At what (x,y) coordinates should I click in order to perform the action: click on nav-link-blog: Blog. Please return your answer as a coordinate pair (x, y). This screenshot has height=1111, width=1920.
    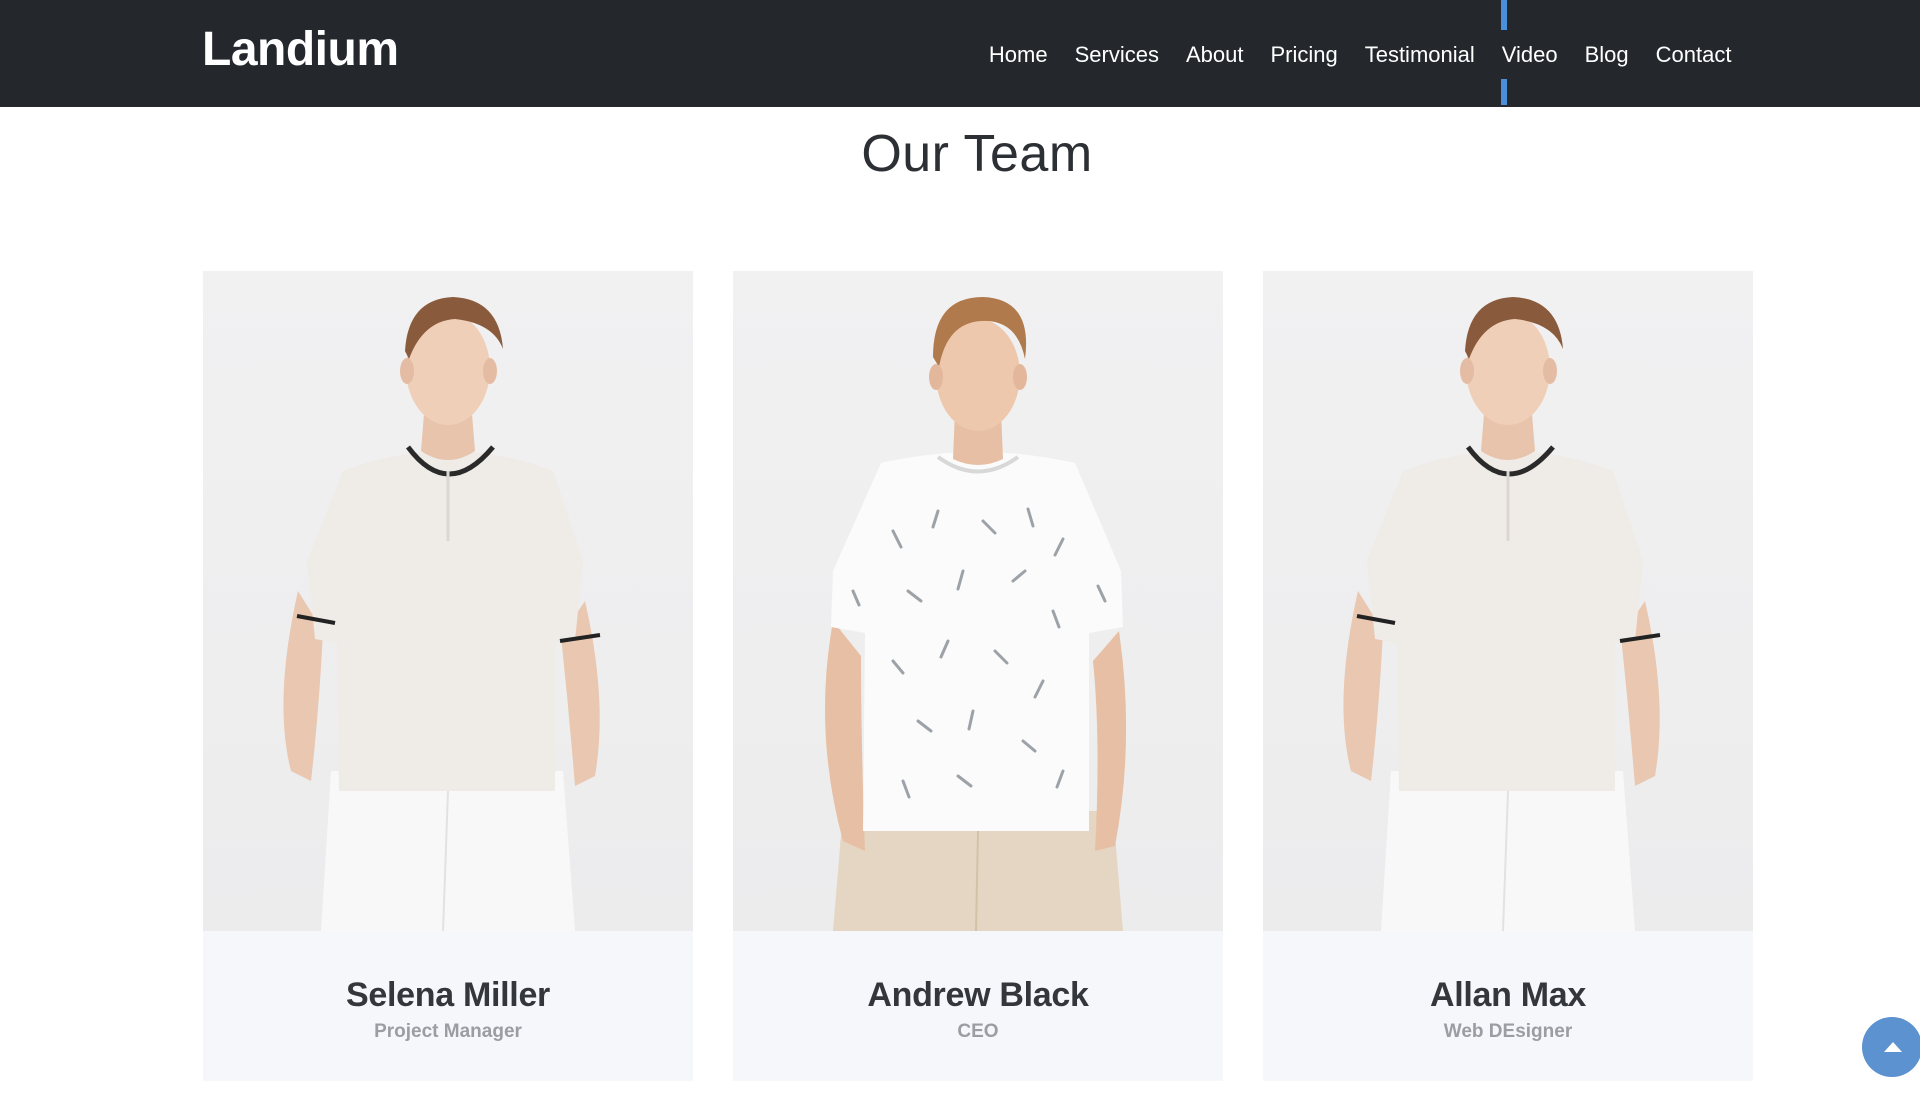
    Looking at the image, I should click on (1606, 54).